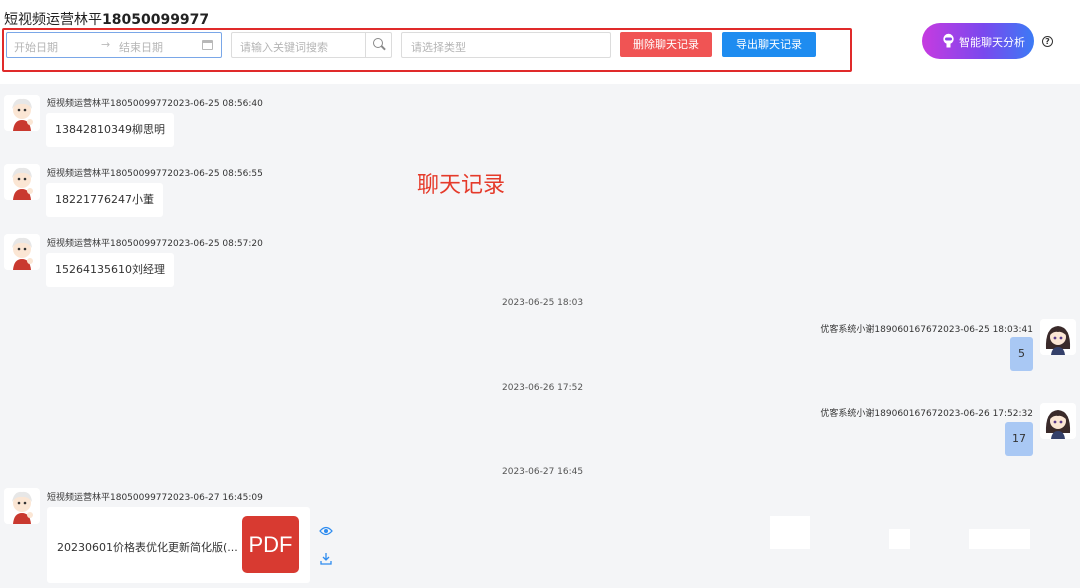 The width and height of the screenshot is (1080, 588). What do you see at coordinates (141, 47) in the screenshot?
I see `end-date-input: 结束日期` at bounding box center [141, 47].